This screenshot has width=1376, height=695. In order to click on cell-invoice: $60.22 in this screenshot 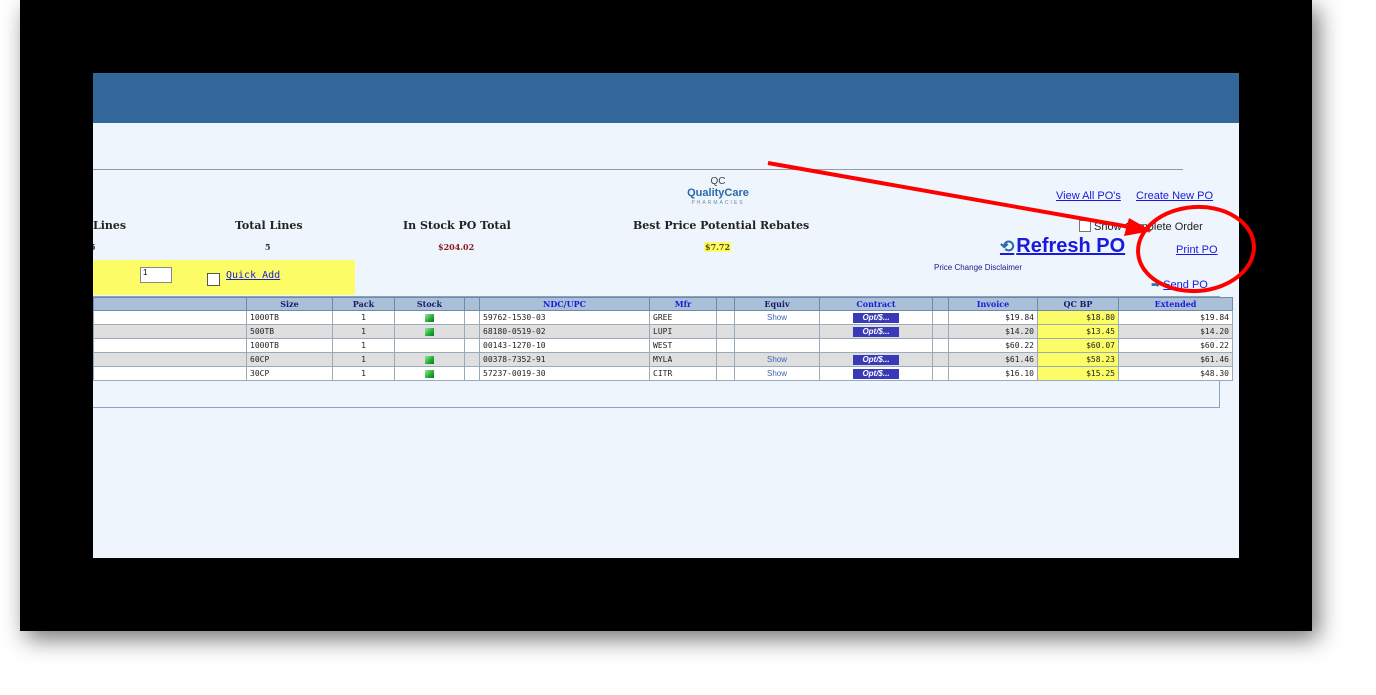, I will do `click(993, 345)`.